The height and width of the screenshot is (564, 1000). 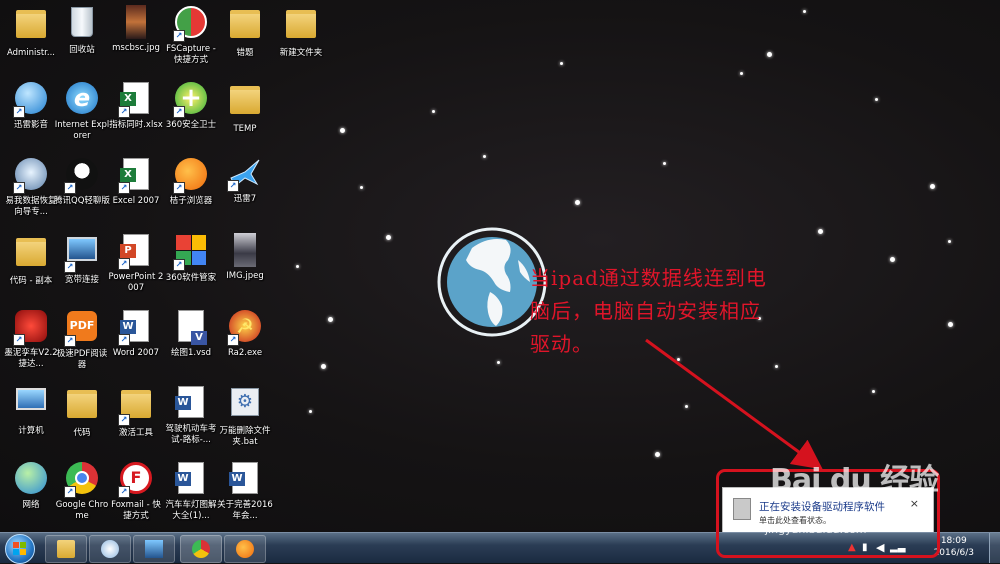 I want to click on visio-file-icon: V, so click(x=192, y=327).